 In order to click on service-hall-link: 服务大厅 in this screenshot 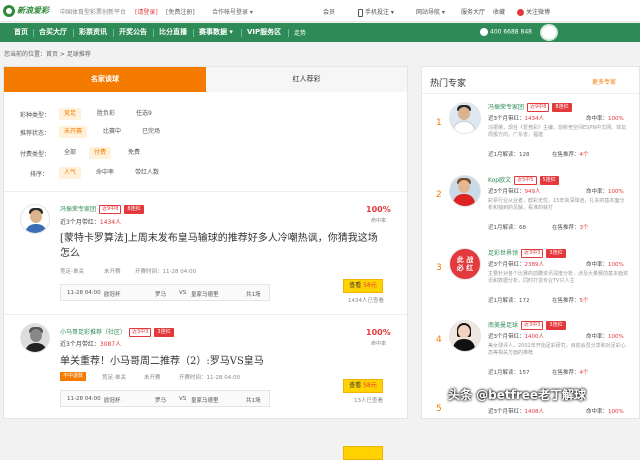, I will do `click(473, 11)`.